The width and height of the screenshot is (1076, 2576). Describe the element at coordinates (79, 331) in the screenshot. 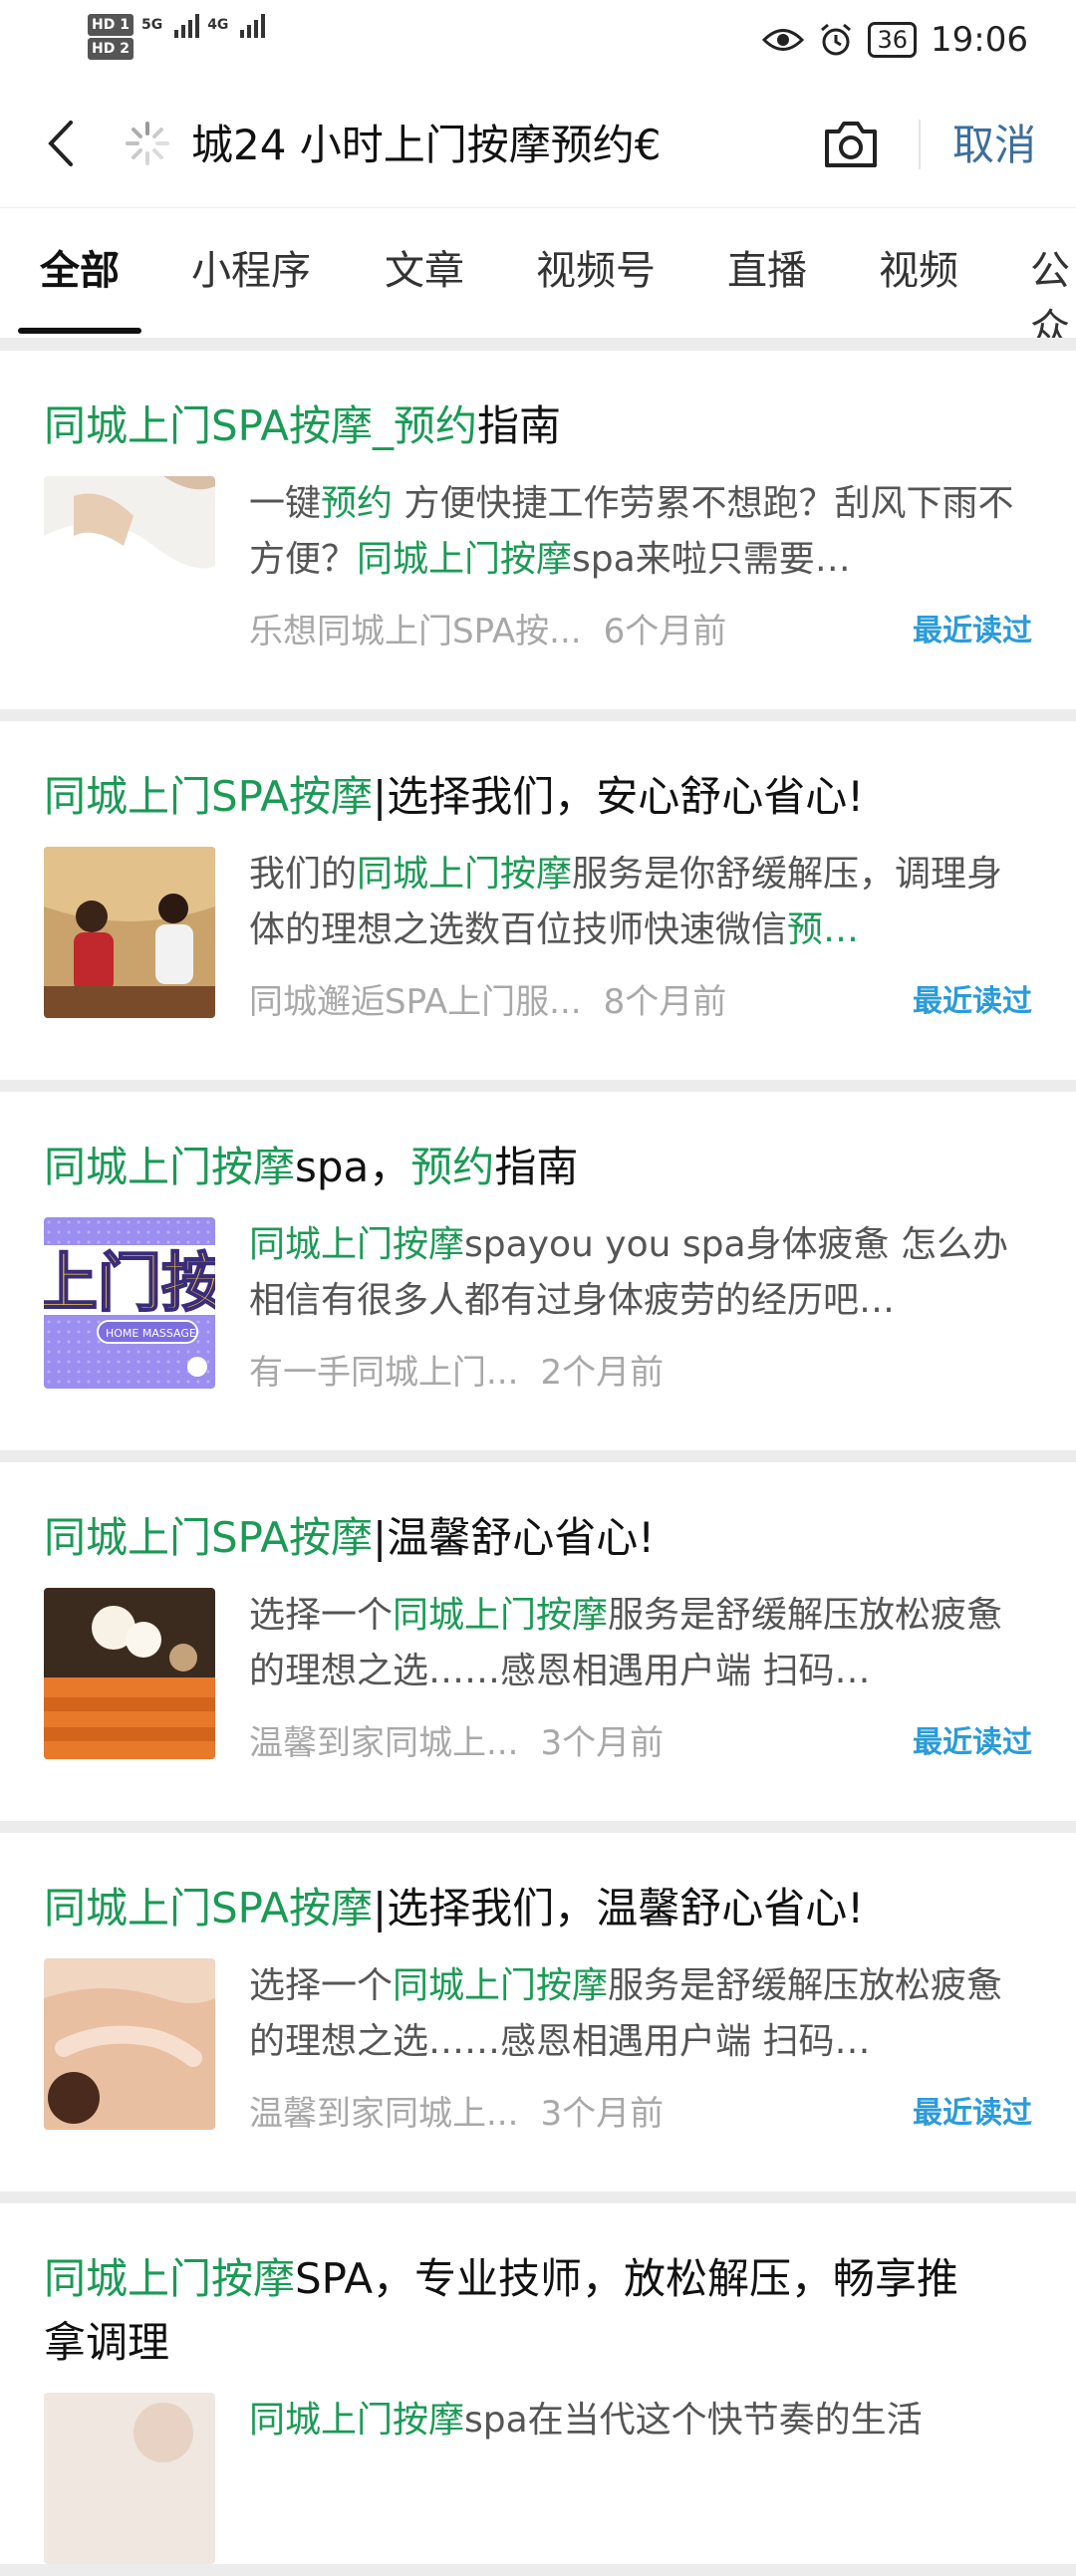

I see `tab-indicator` at that location.